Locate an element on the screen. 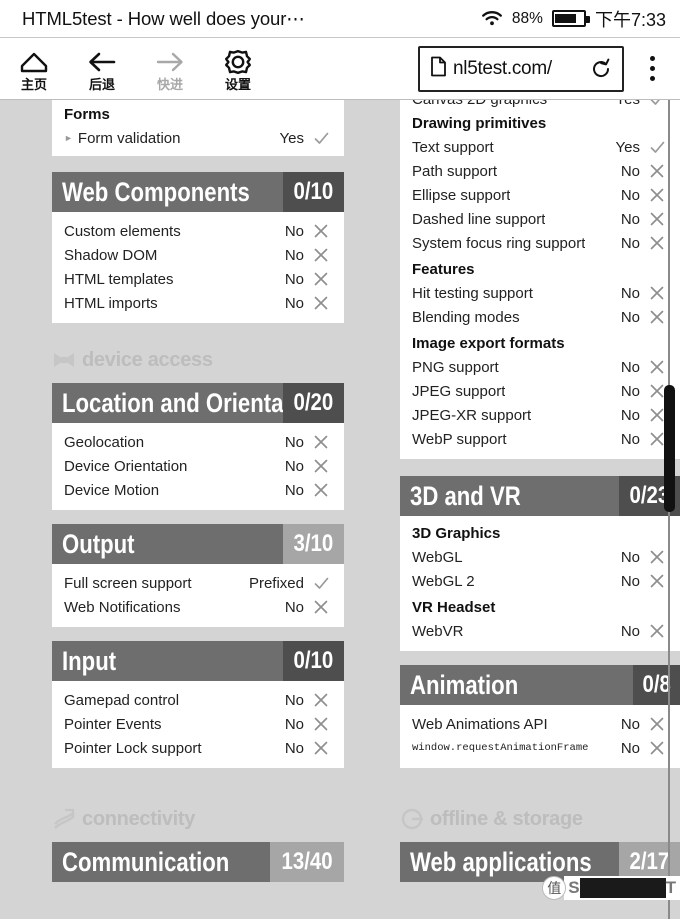 The image size is (680, 919). card-score: 3/10 is located at coordinates (313, 544).